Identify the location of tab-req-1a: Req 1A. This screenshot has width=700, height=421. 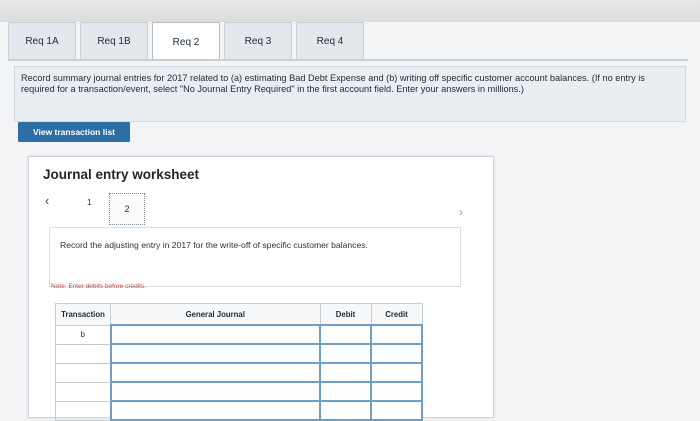
(42, 40).